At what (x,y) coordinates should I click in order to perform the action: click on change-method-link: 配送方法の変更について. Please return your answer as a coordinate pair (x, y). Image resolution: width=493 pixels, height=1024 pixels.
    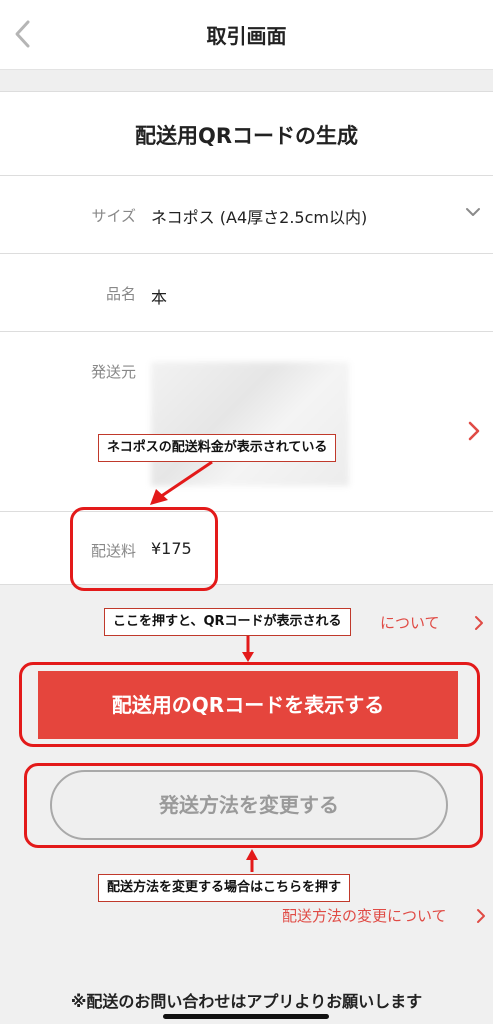
    Looking at the image, I should click on (383, 915).